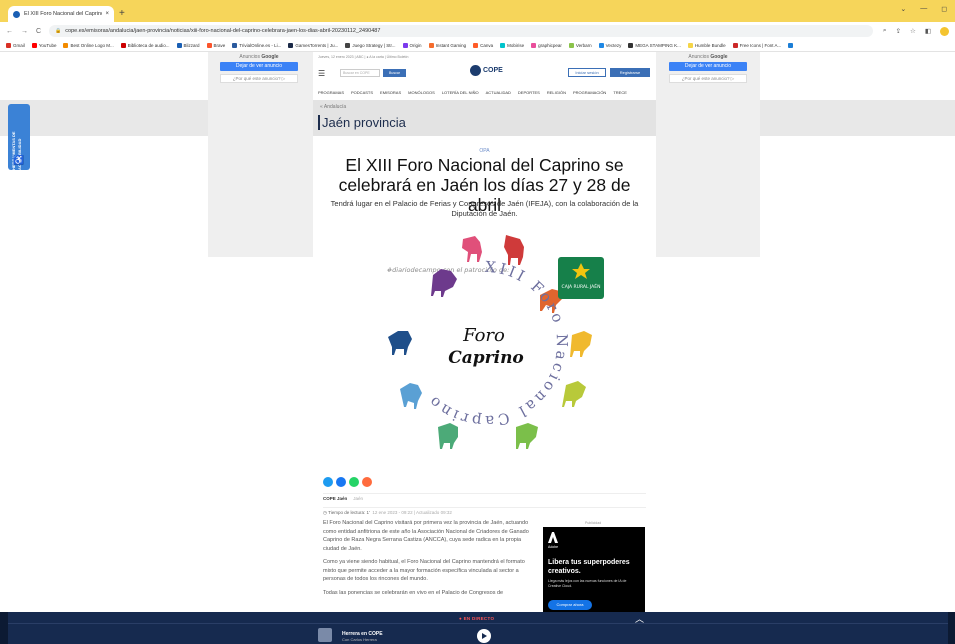  What do you see at coordinates (529, 92) in the screenshot?
I see `nav-item: DEPORTES` at bounding box center [529, 92].